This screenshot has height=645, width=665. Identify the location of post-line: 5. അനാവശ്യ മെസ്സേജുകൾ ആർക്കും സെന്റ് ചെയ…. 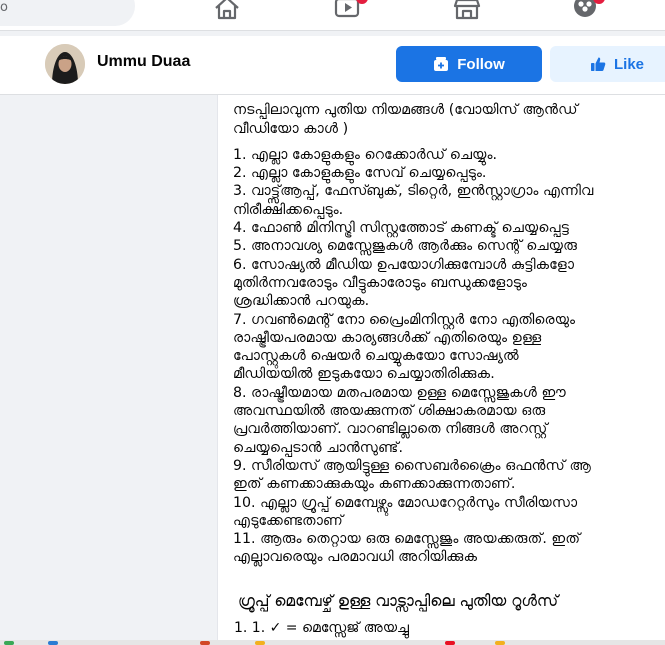
(405, 246).